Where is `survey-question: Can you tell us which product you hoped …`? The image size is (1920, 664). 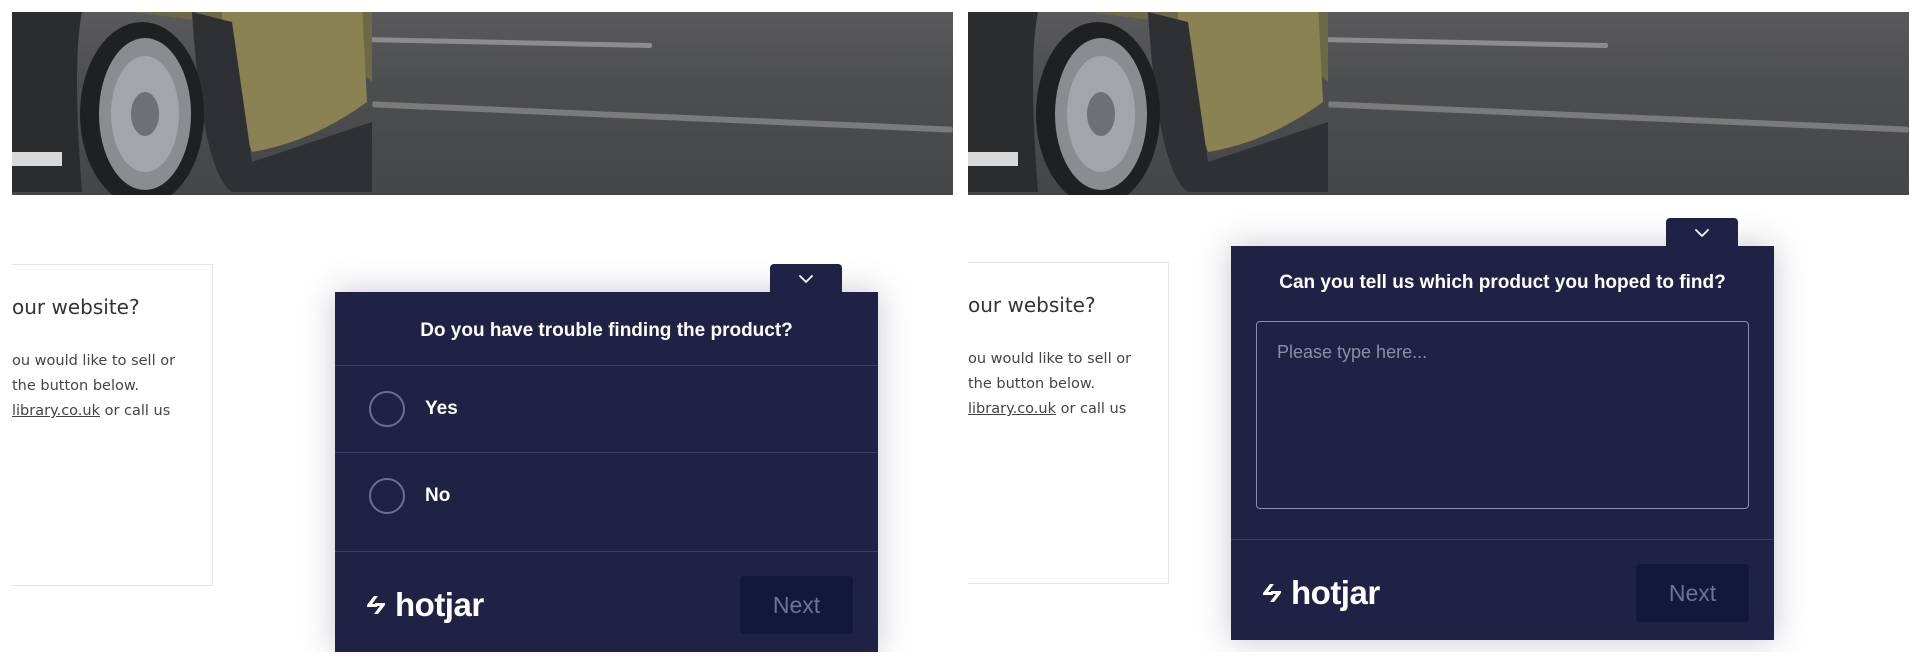
survey-question: Can you tell us which product you hoped … is located at coordinates (1502, 282).